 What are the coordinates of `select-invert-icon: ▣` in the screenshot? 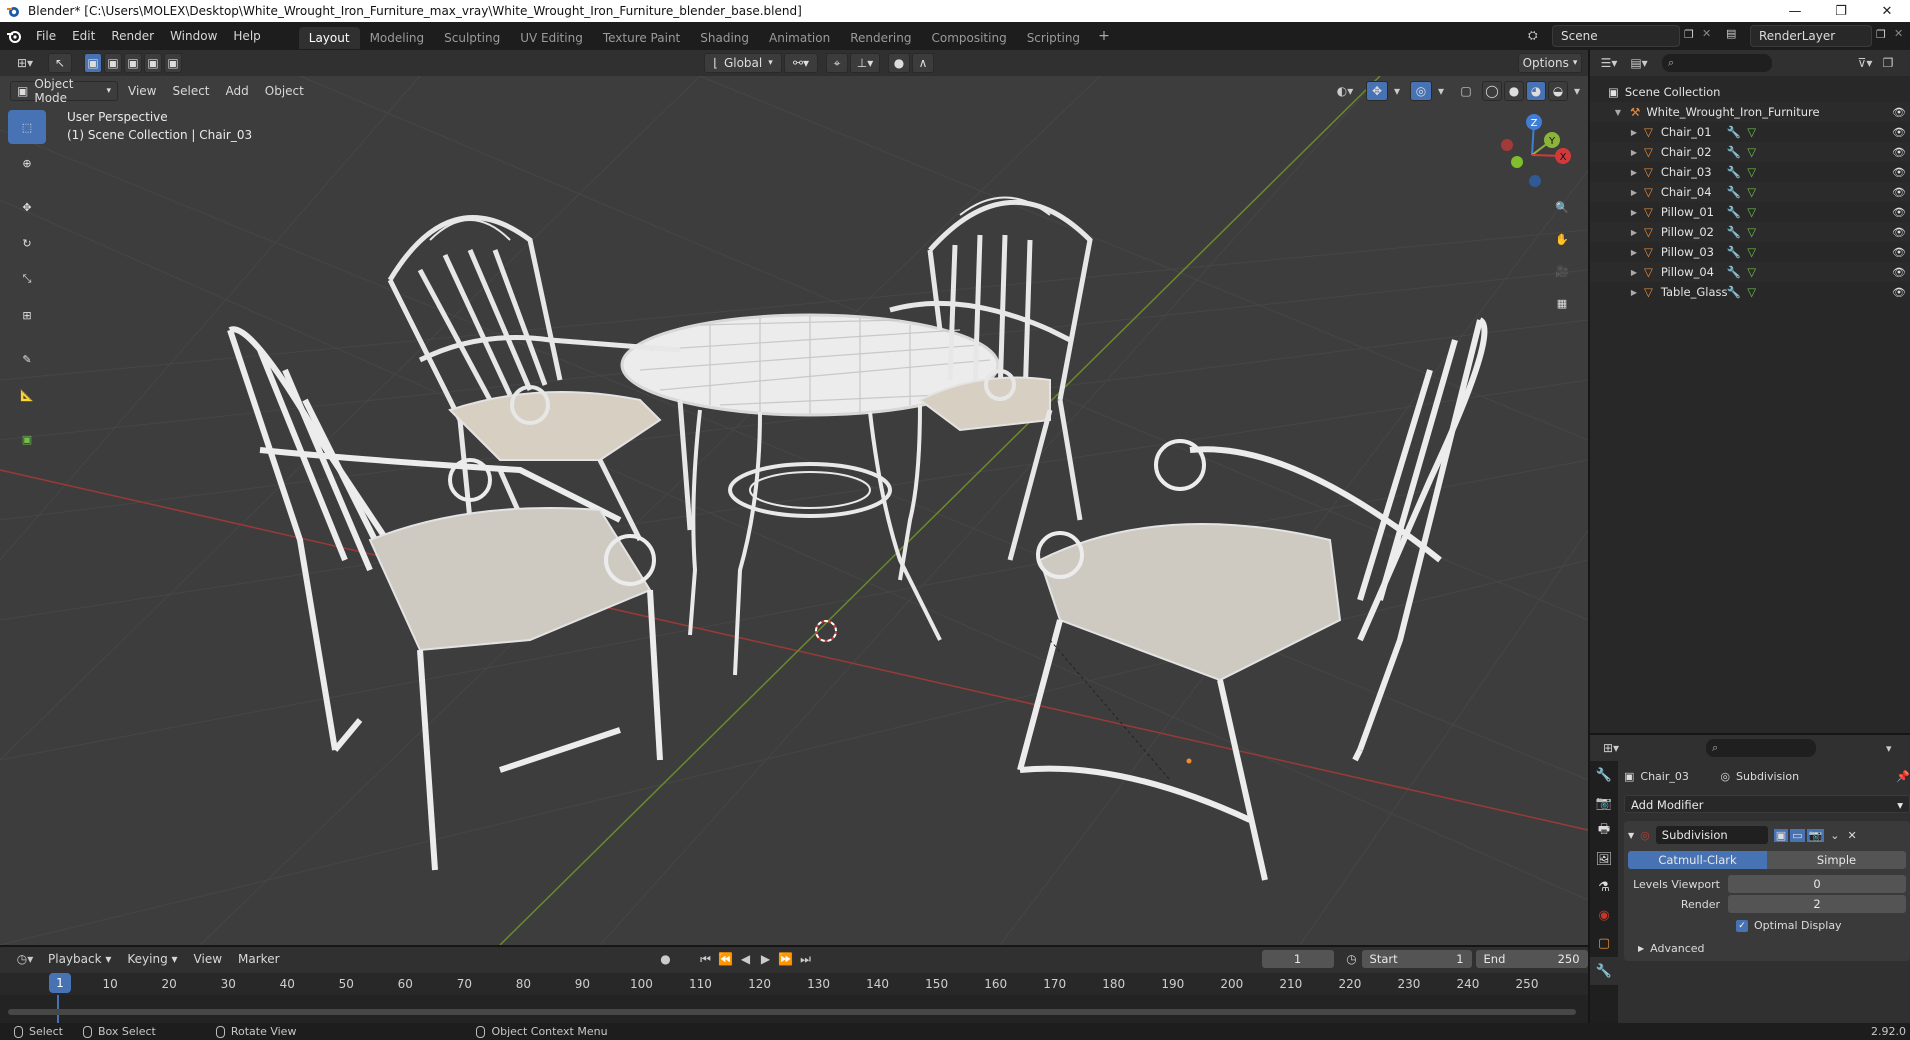 It's located at (153, 63).